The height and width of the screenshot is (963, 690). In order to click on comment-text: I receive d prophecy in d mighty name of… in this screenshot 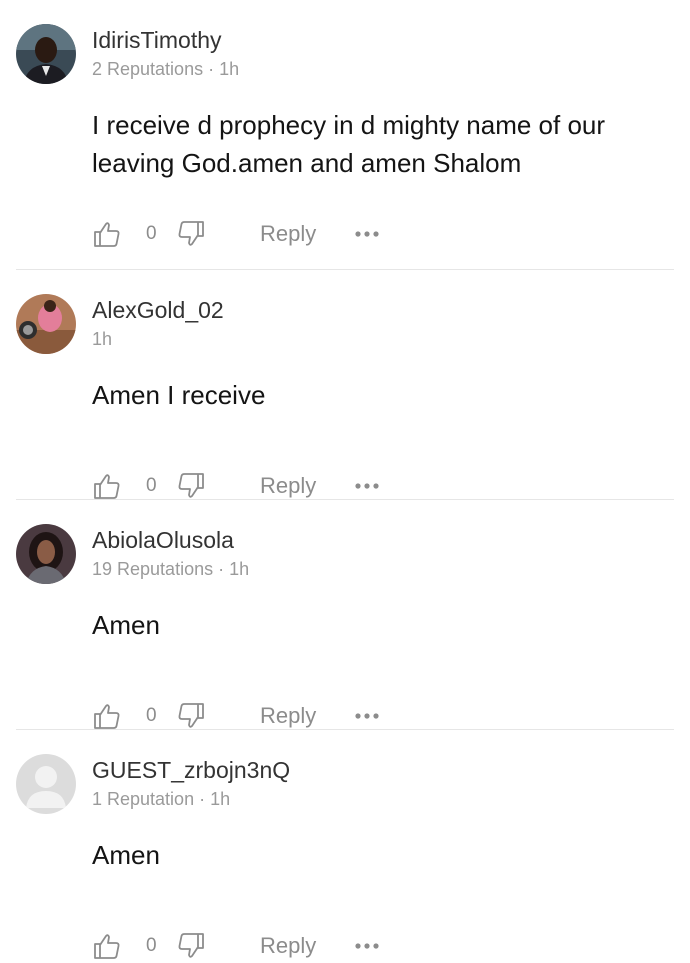, I will do `click(349, 144)`.